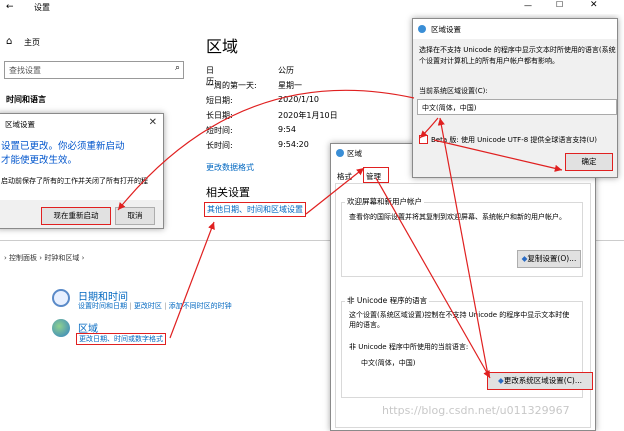 Image resolution: width=624 pixels, height=431 pixels. What do you see at coordinates (5, 258) in the screenshot?
I see `arrow-icon: ›` at bounding box center [5, 258].